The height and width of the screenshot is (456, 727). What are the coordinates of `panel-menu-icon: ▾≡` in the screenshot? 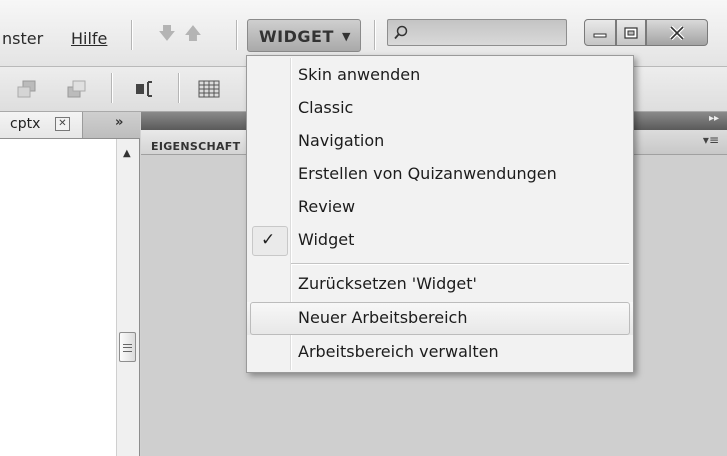 It's located at (711, 140).